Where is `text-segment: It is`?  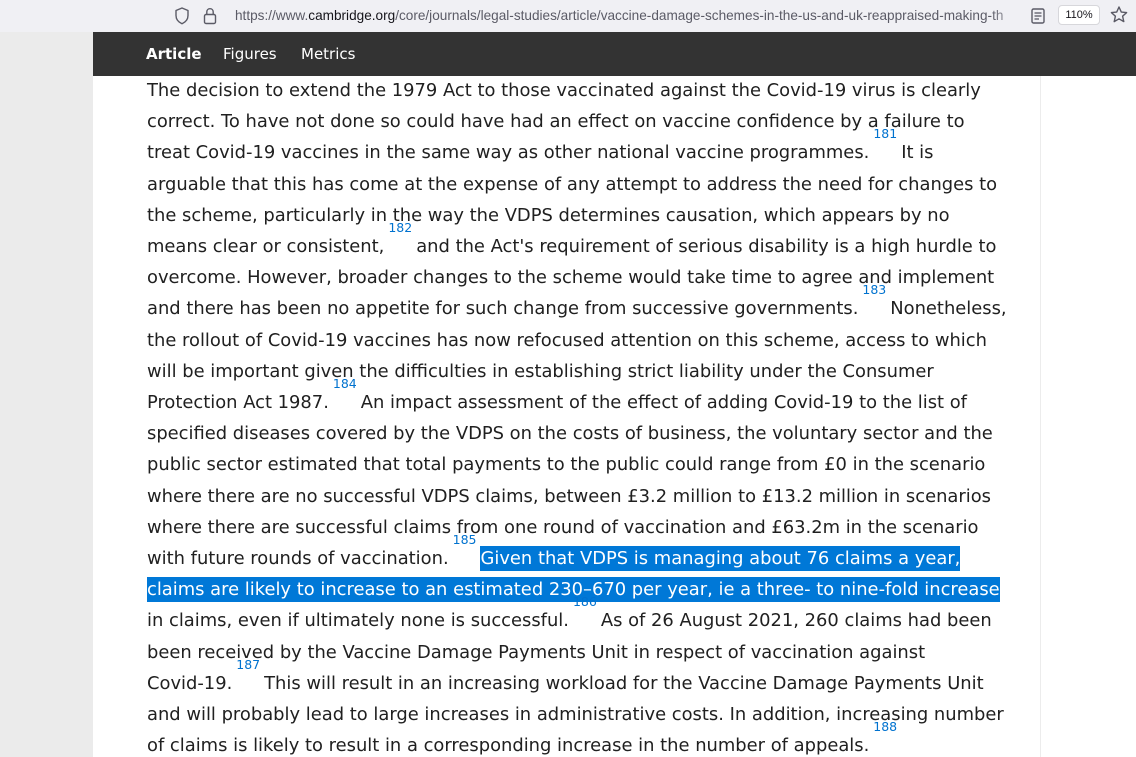 text-segment: It is is located at coordinates (917, 153).